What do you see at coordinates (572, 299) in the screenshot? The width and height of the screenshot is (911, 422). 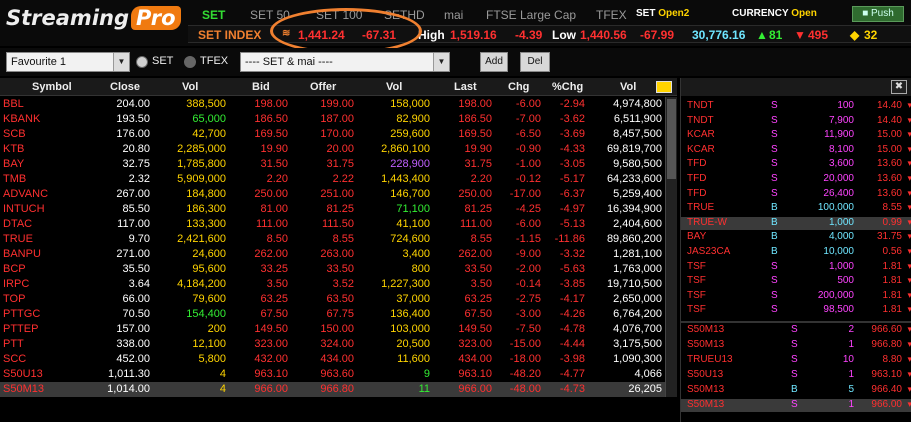 I see `row-pchg: -4.17` at bounding box center [572, 299].